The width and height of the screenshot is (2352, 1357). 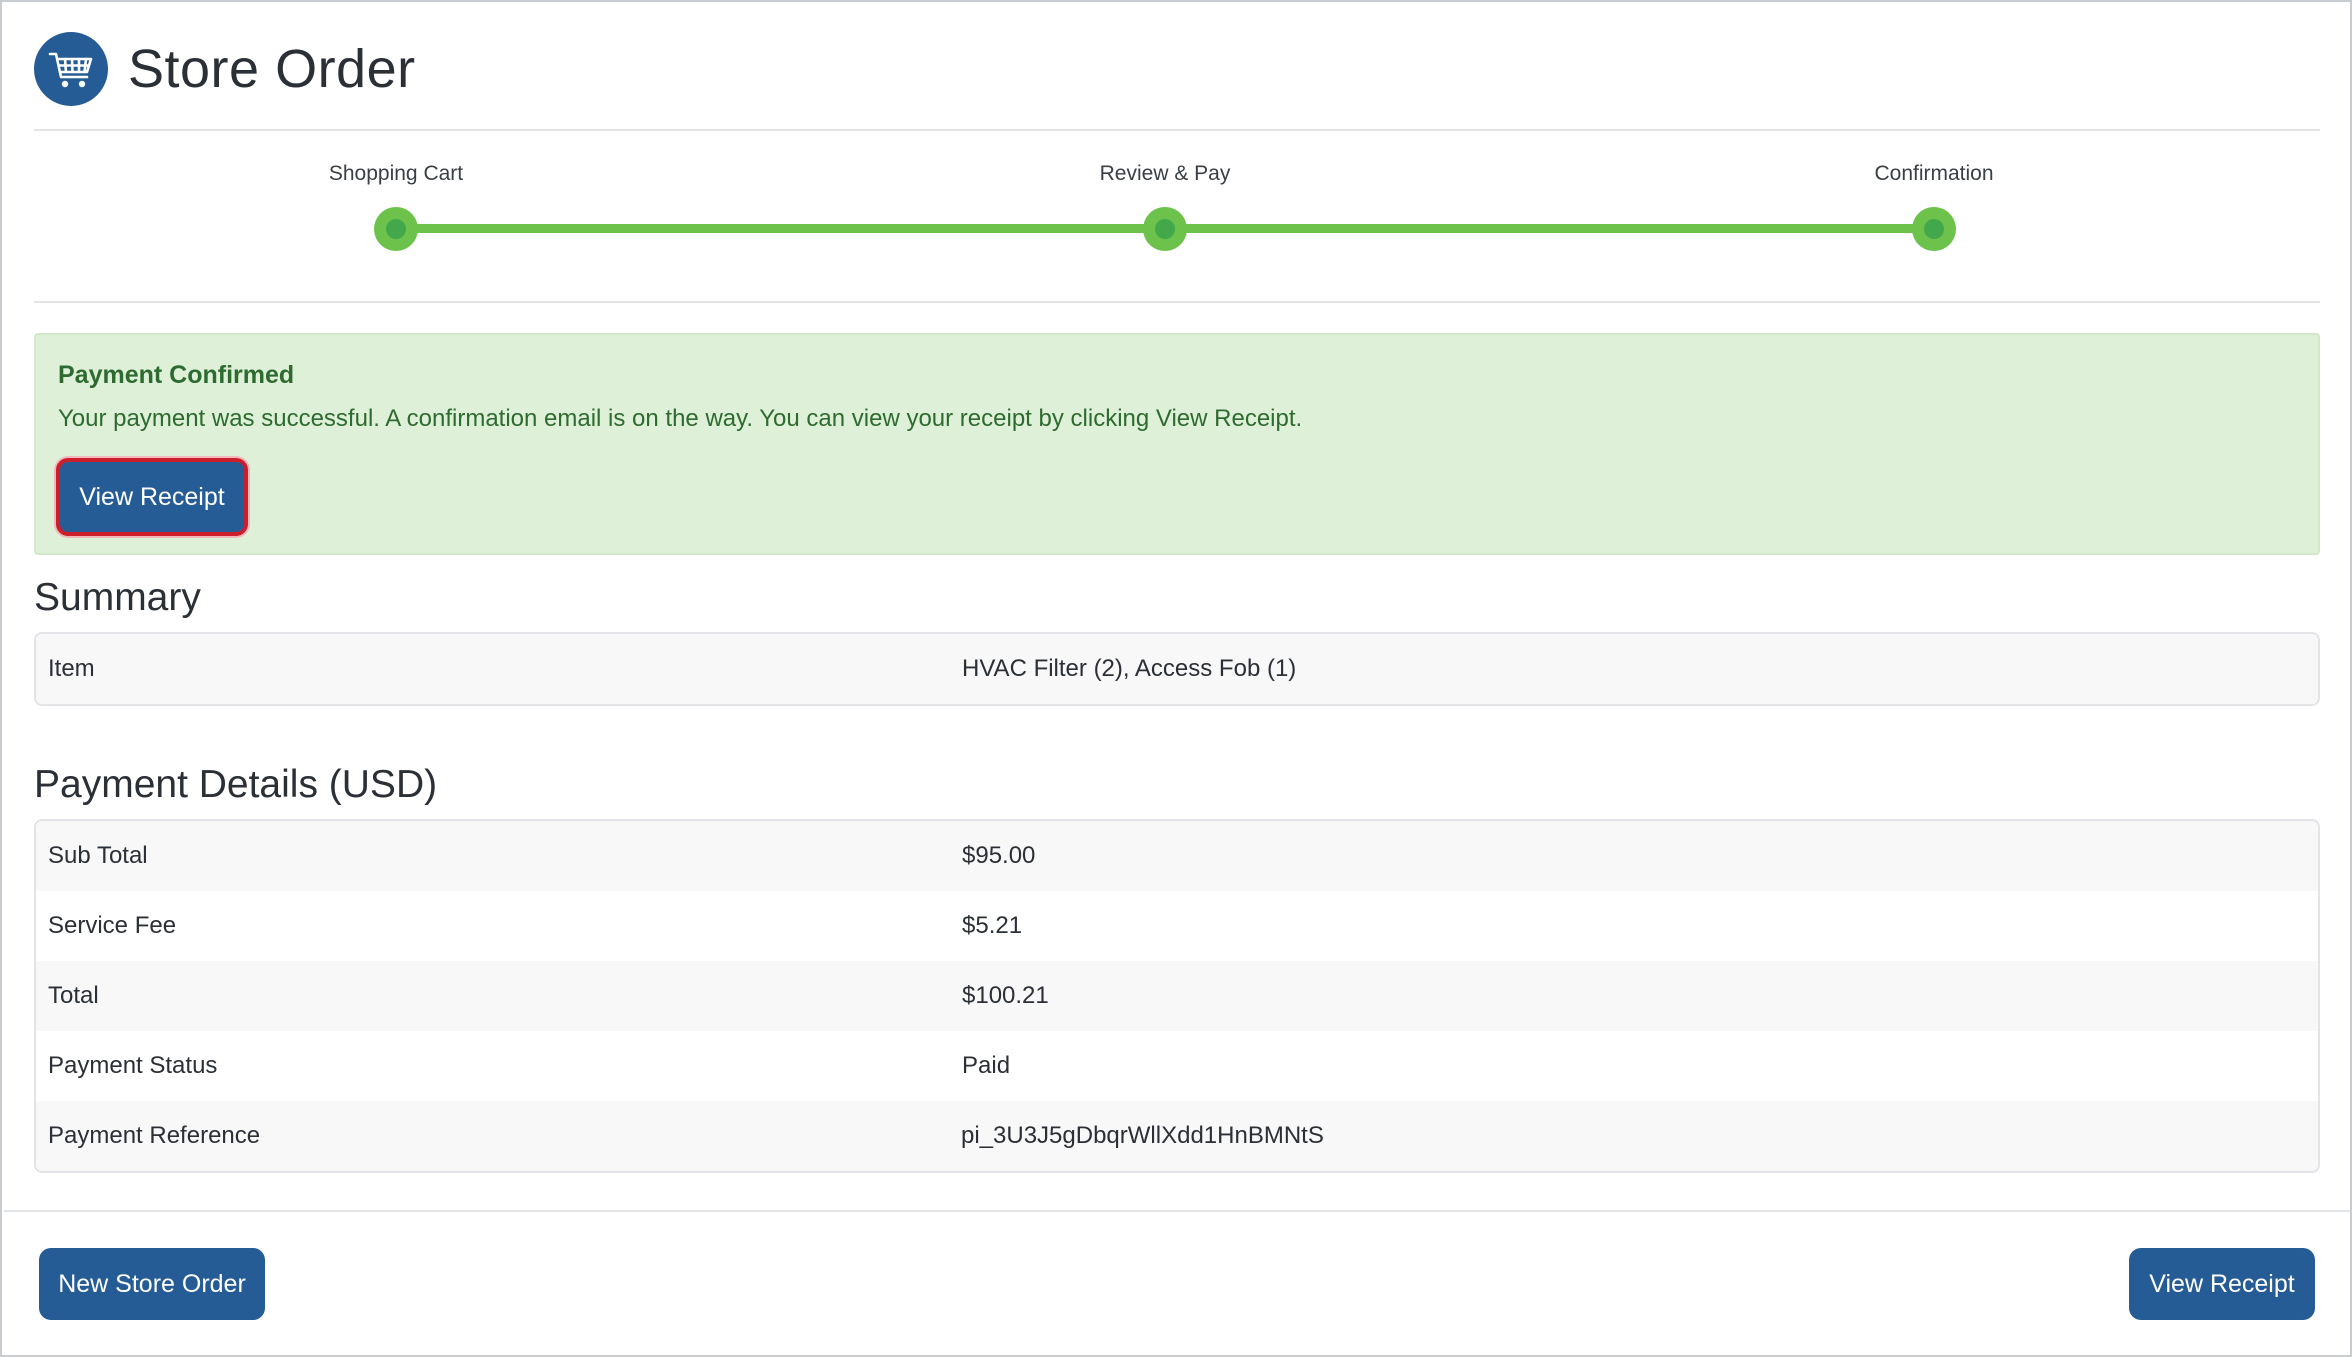 What do you see at coordinates (1177, 1066) in the screenshot?
I see `table-row: Payment Status Paid` at bounding box center [1177, 1066].